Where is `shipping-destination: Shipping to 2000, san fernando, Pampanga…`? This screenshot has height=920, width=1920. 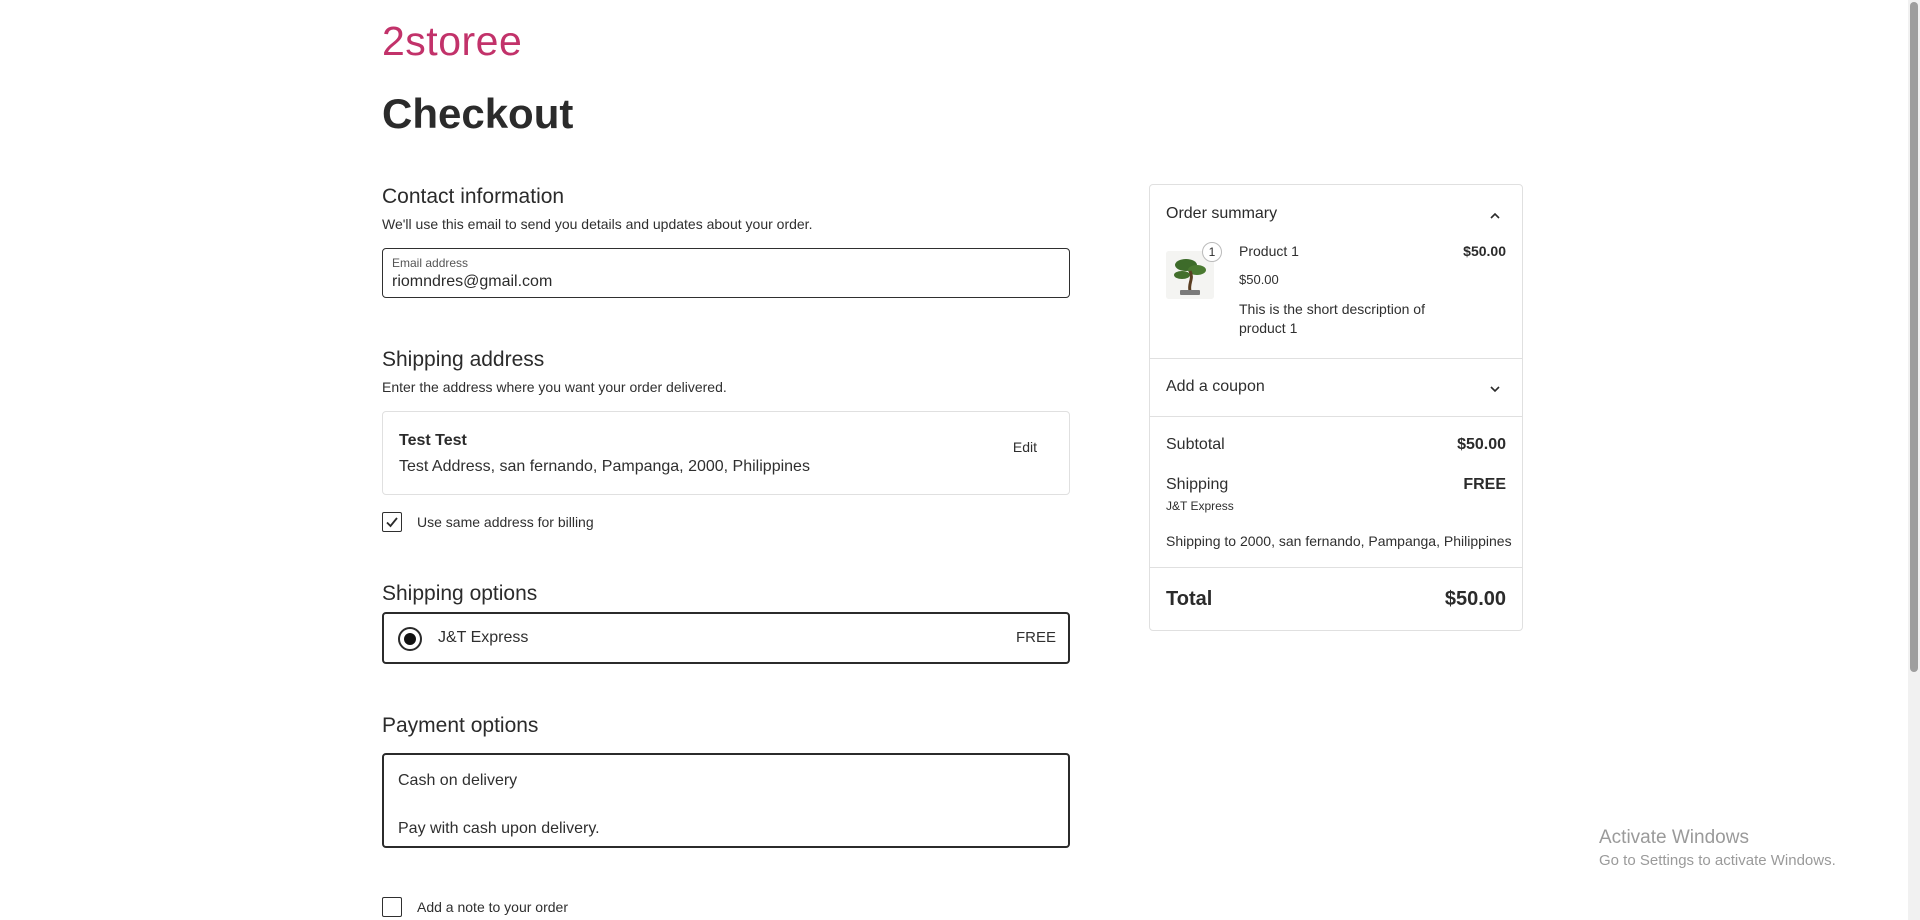 shipping-destination: Shipping to 2000, san fernando, Pampanga… is located at coordinates (1339, 541).